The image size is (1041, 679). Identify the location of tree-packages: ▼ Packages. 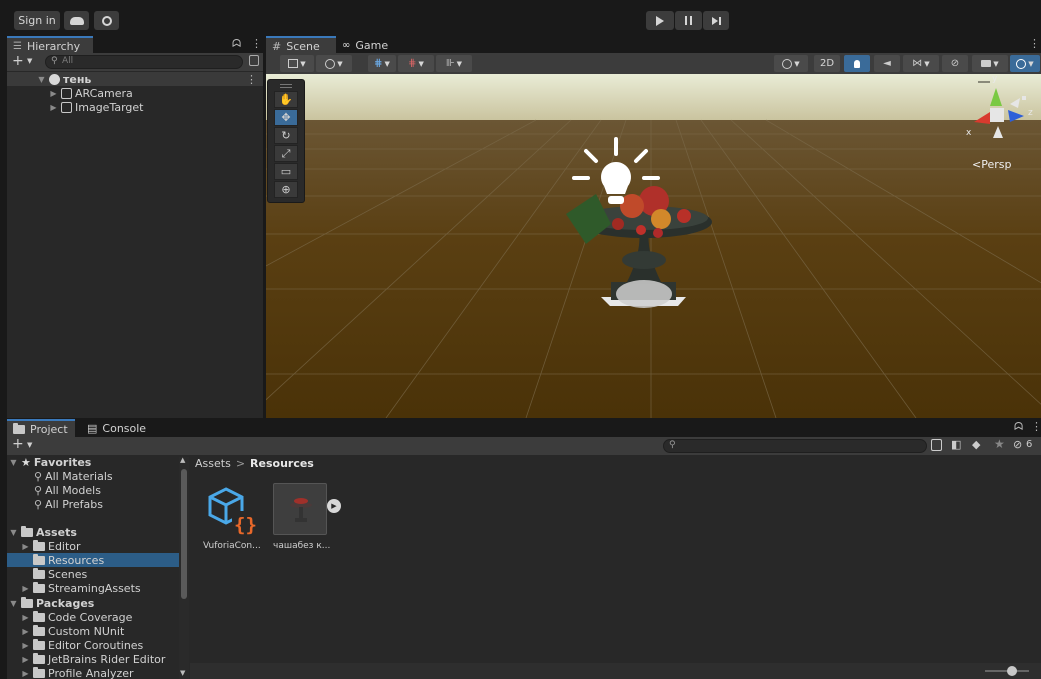
(51, 603).